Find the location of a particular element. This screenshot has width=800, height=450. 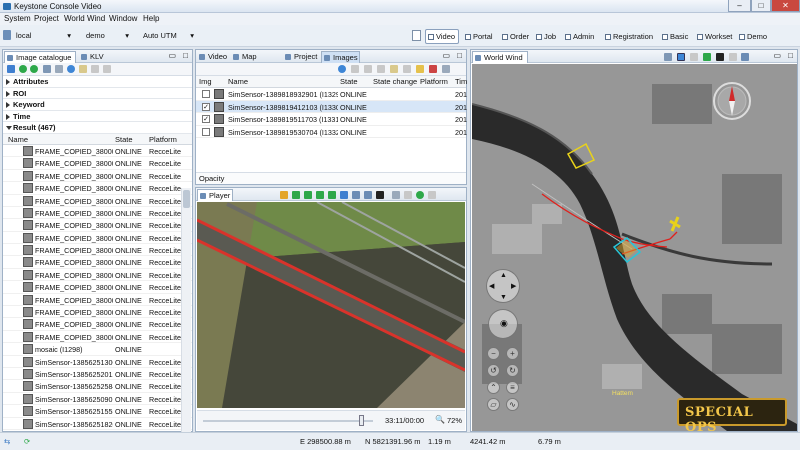

copy-icon is located at coordinates (355, 69).